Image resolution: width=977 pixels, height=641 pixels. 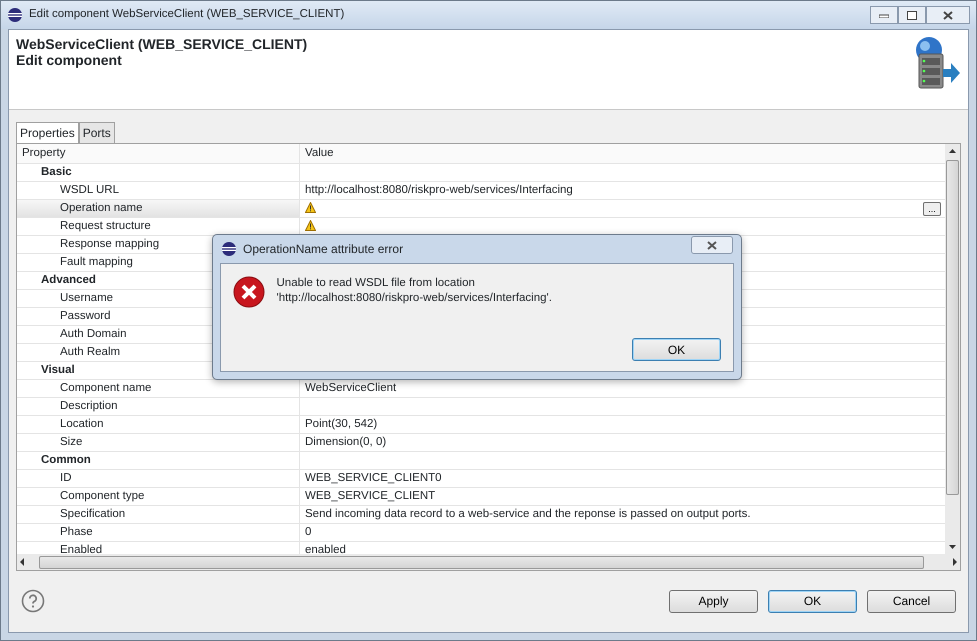 What do you see at coordinates (105, 227) in the screenshot?
I see `property-name: Request structure` at bounding box center [105, 227].